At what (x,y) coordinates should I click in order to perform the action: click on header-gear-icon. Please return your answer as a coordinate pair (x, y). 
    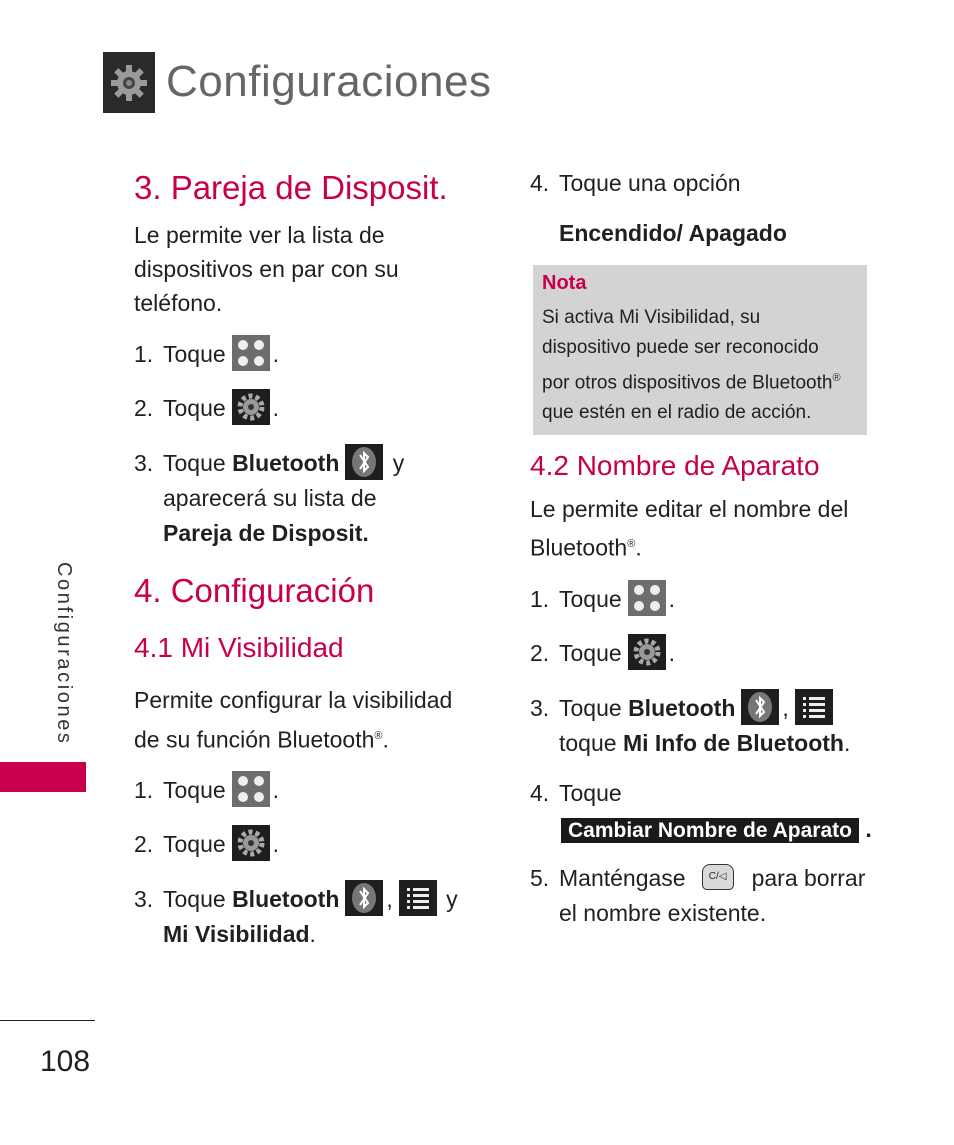
    Looking at the image, I should click on (129, 82).